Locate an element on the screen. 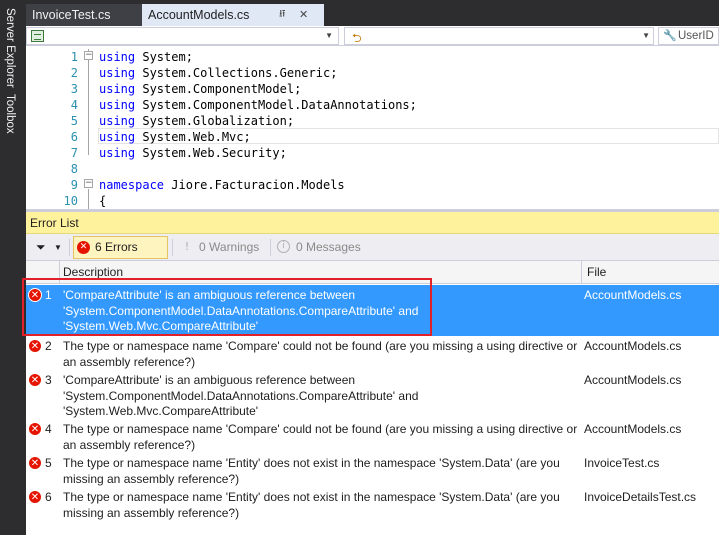 This screenshot has width=719, height=535. errors-count-label: 6 Errors is located at coordinates (116, 247).